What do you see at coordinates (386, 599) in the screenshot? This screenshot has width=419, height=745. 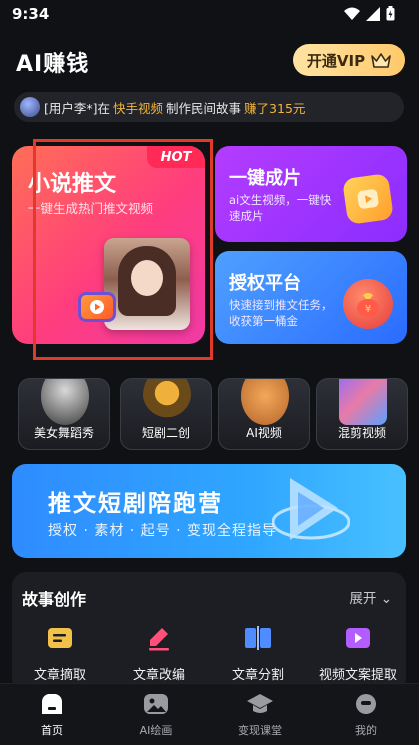 I see `chevron-down-icon: ⌄` at bounding box center [386, 599].